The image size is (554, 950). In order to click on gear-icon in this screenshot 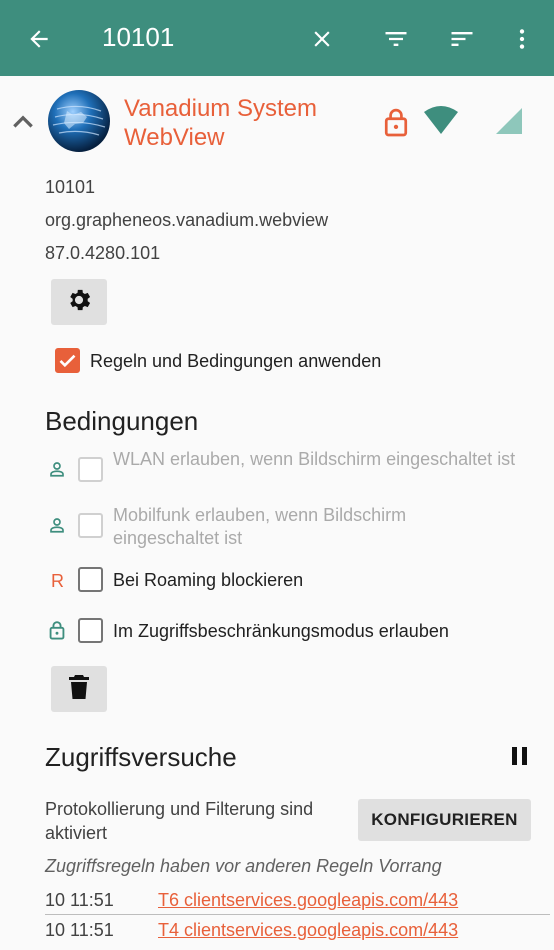, I will do `click(79, 302)`.